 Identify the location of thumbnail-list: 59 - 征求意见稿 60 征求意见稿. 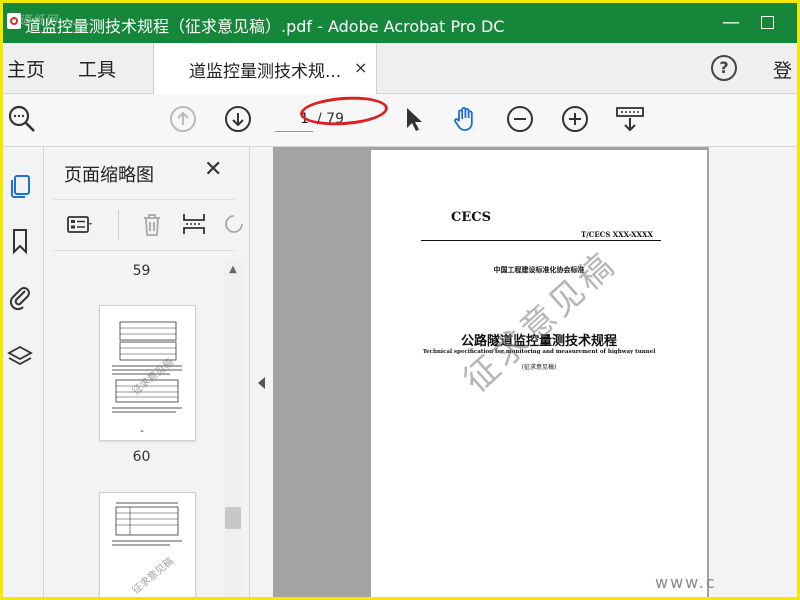
(141, 428).